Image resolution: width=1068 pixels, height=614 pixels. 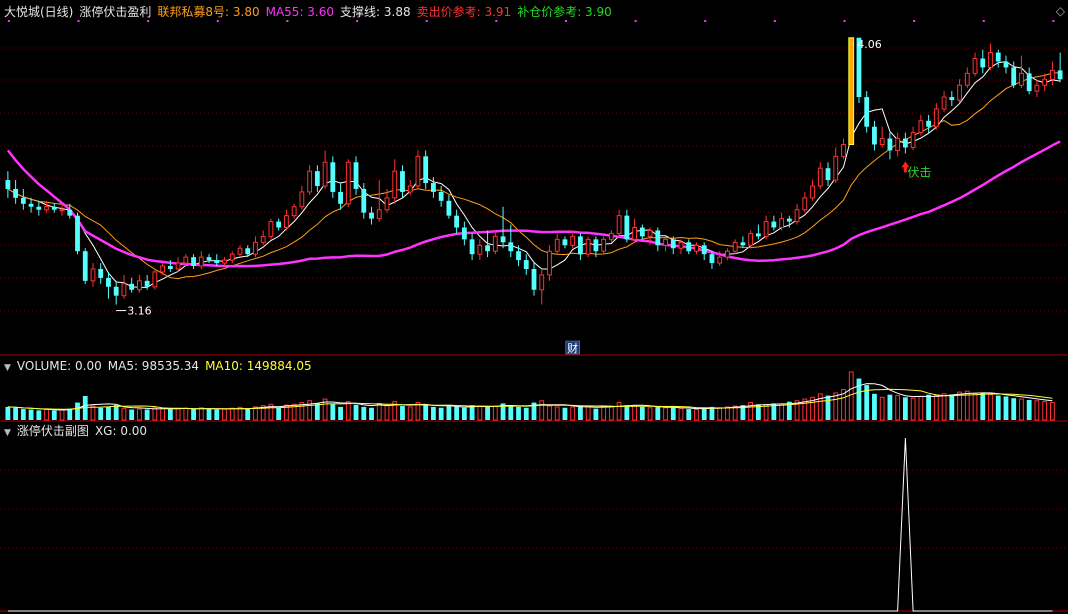 What do you see at coordinates (869, 44) in the screenshot?
I see `high-price-label: 4.06` at bounding box center [869, 44].